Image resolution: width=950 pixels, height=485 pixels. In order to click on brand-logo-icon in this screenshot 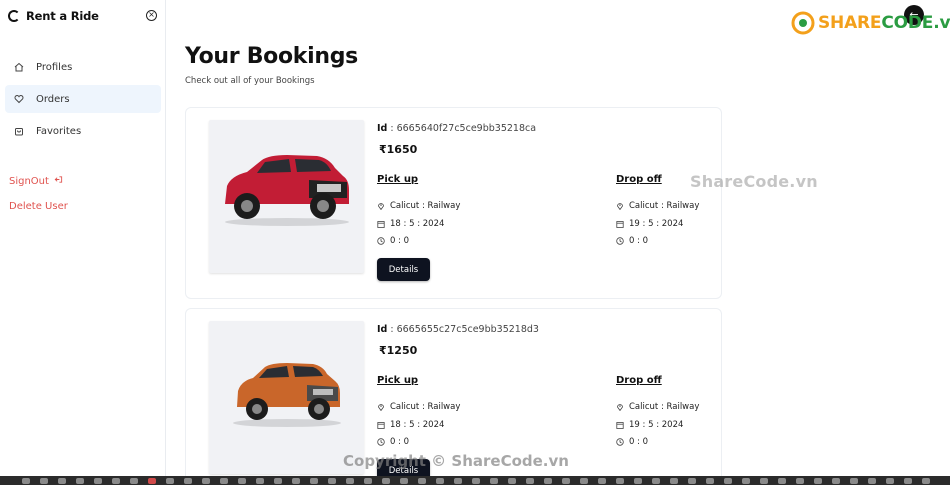, I will do `click(14, 16)`.